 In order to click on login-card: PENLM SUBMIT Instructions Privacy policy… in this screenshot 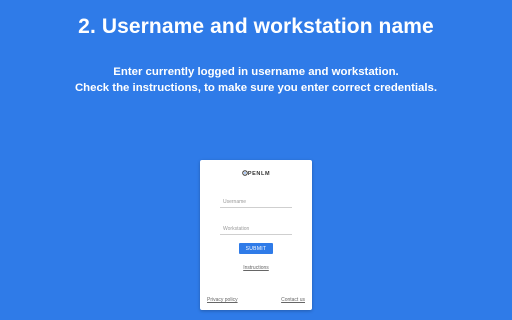, I will do `click(256, 235)`.